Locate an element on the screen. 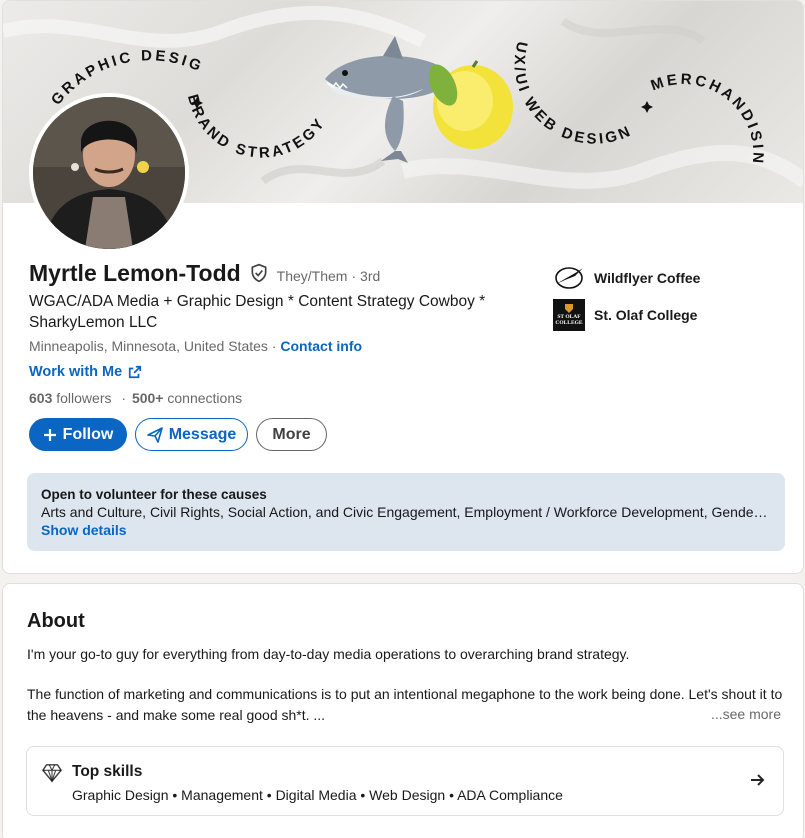 This screenshot has width=805, height=838. shark-illustration is located at coordinates (385, 99).